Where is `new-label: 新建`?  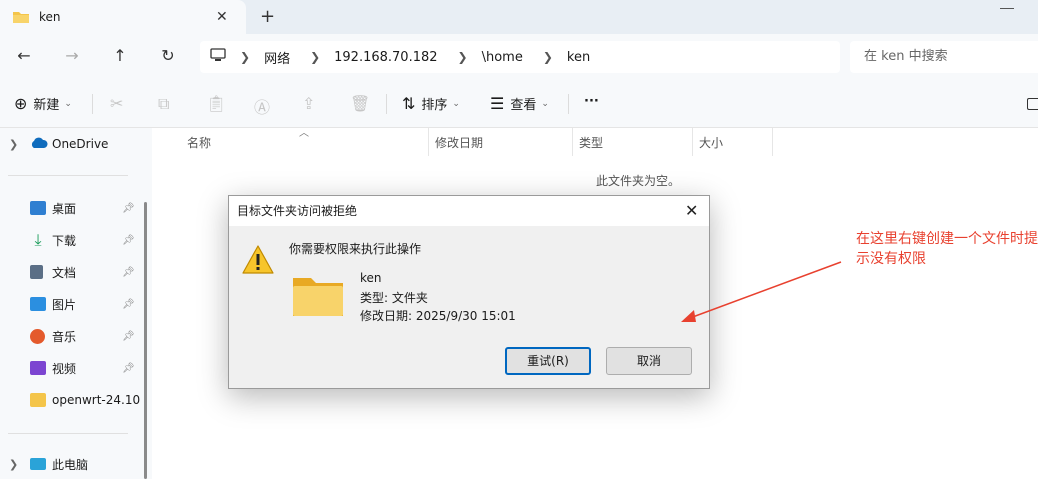
new-label: 新建 is located at coordinates (46, 105).